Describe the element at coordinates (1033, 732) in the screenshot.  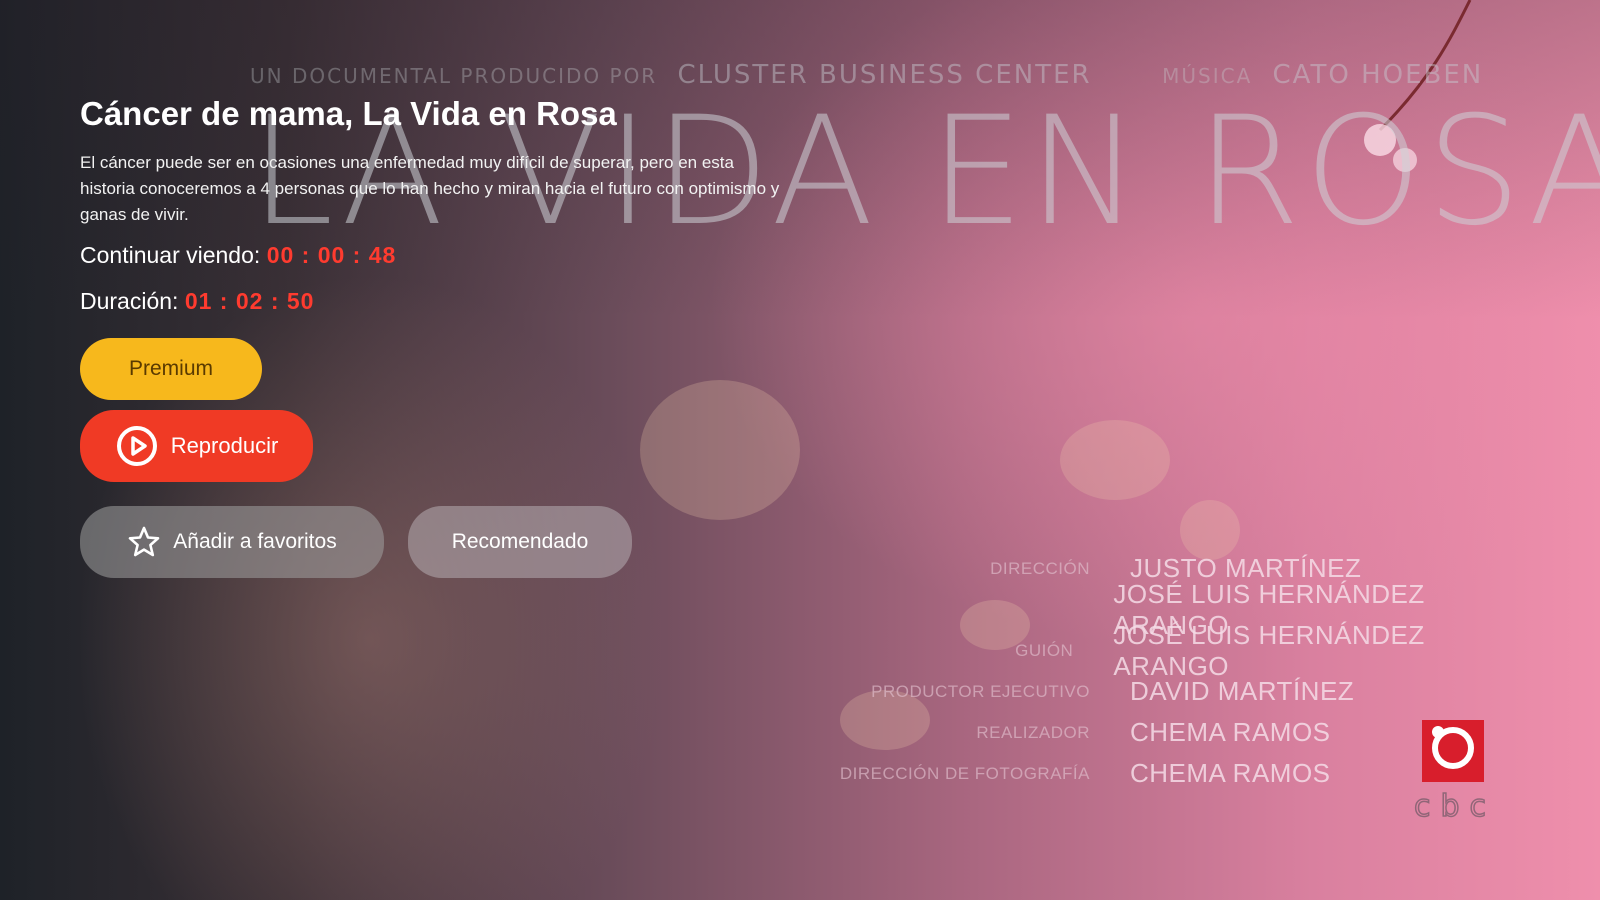
I see `credit-role: REALIZADOR` at that location.